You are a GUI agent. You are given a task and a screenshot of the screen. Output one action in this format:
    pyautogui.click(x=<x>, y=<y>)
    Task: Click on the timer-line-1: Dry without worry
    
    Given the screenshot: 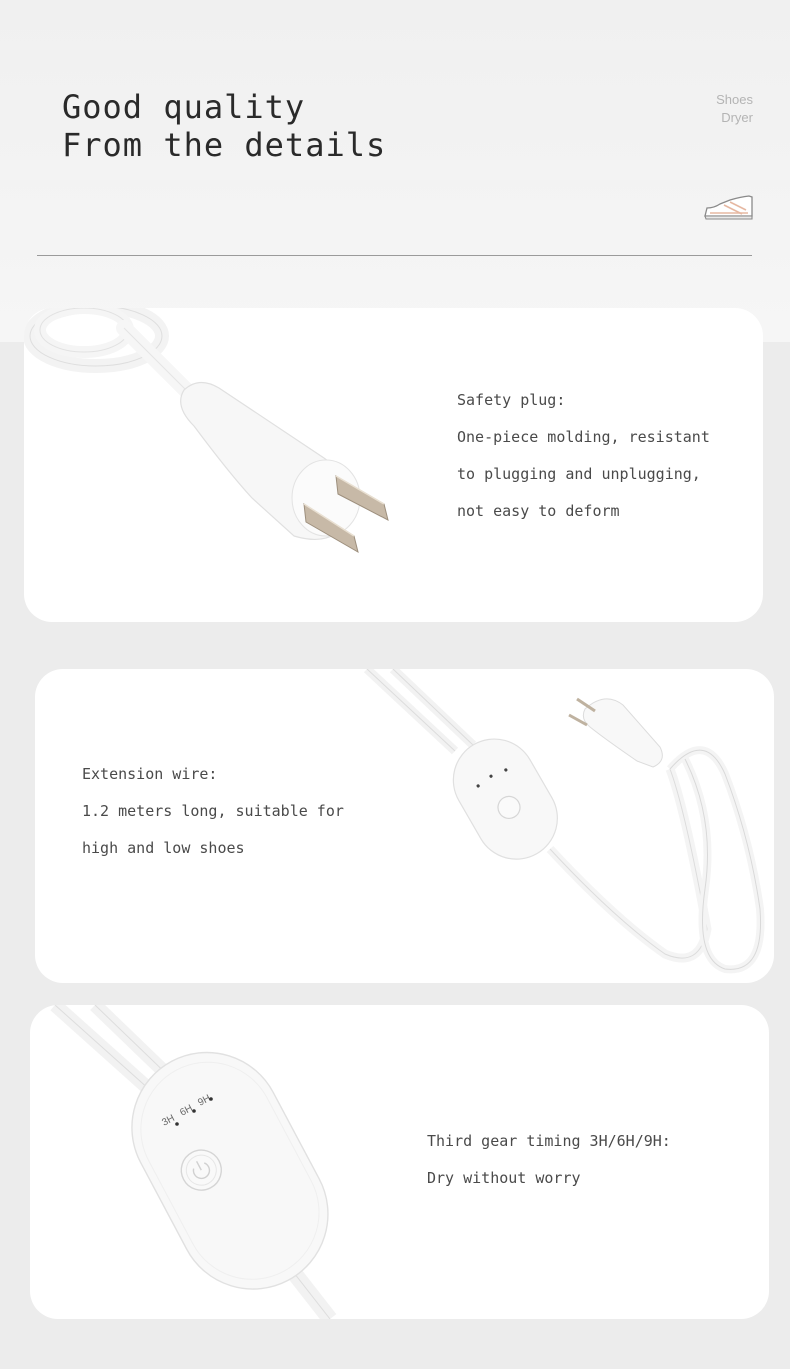 What is the action you would take?
    pyautogui.click(x=504, y=1178)
    